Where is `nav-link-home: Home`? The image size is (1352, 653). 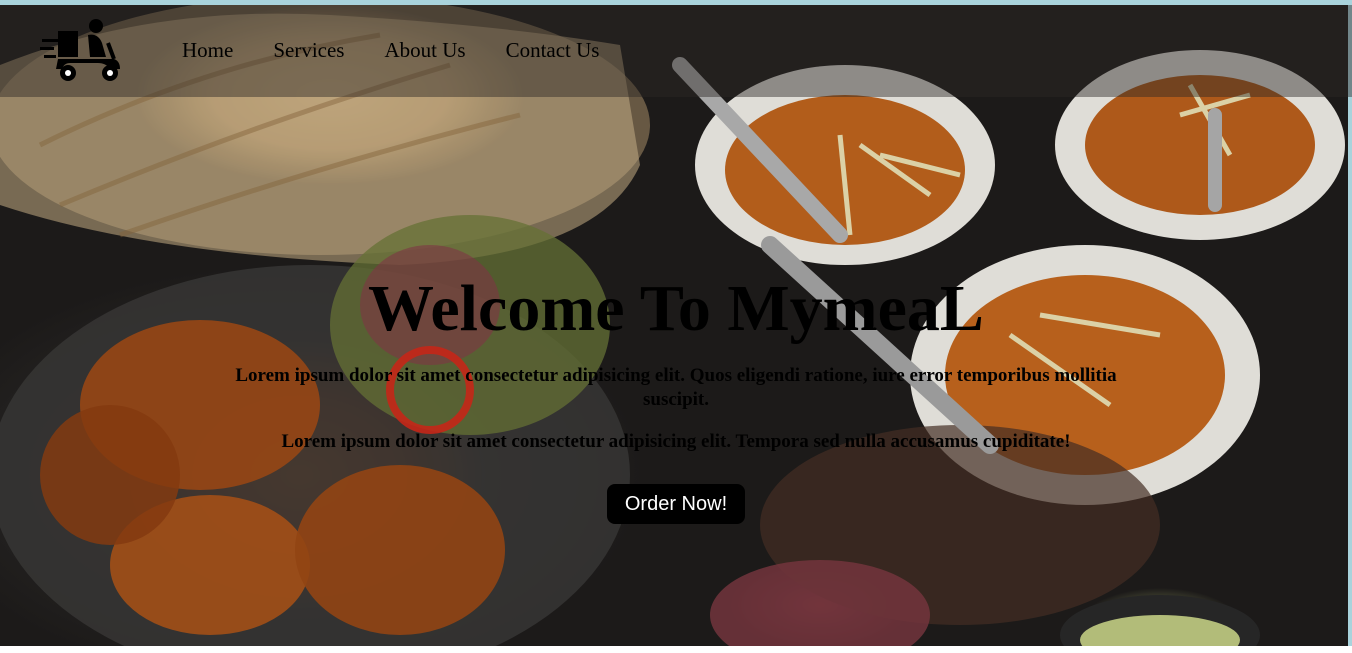
nav-link-home: Home is located at coordinates (207, 50).